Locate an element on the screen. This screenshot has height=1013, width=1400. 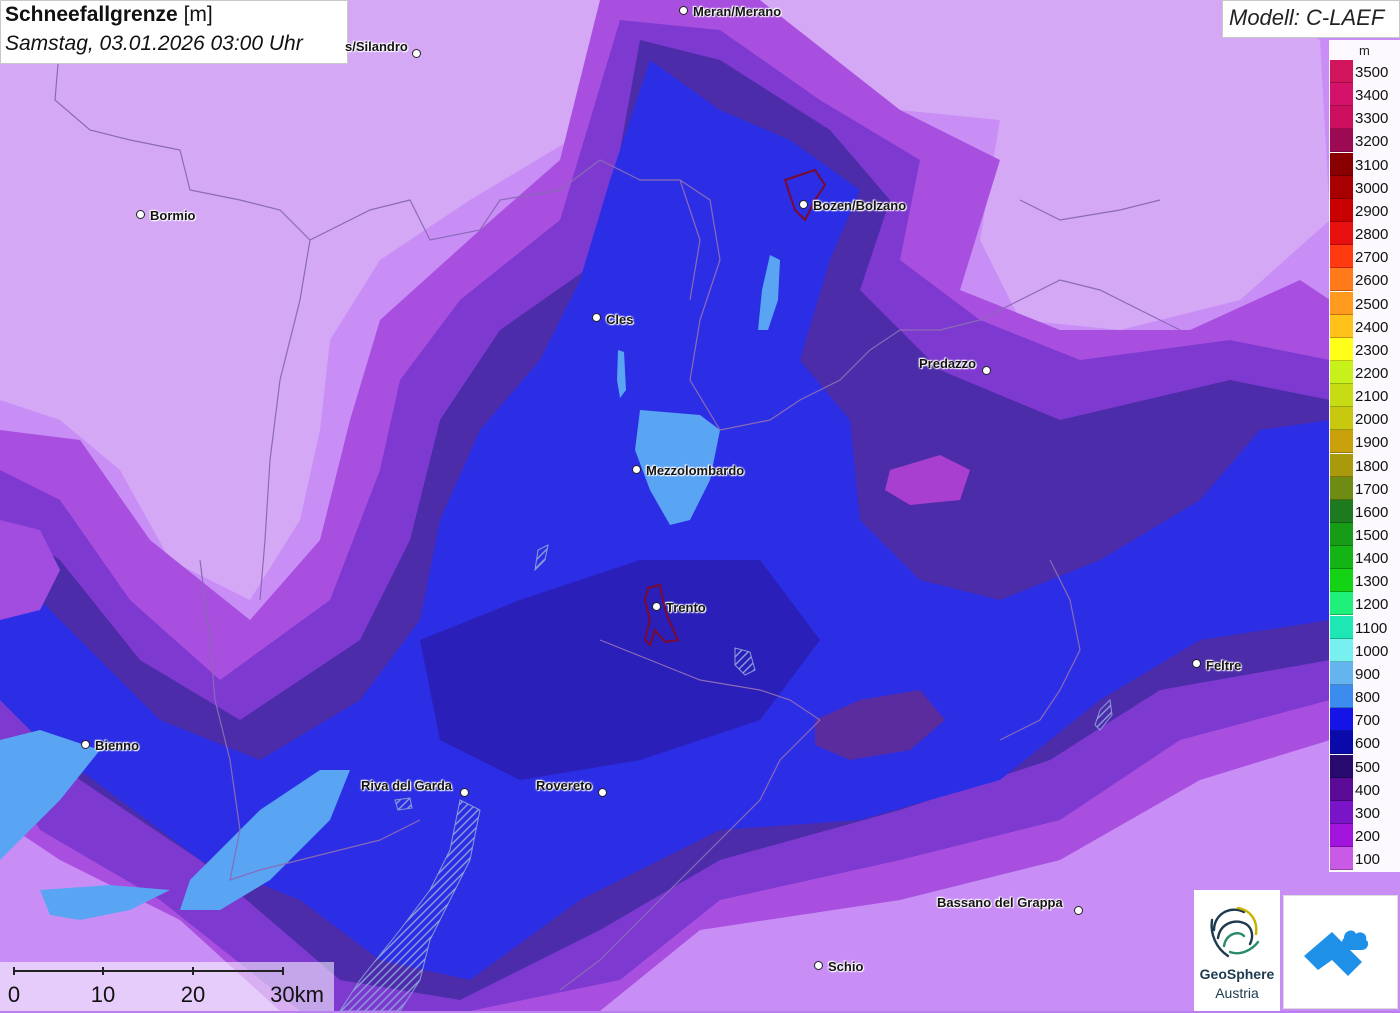
legend-label: 2800 is located at coordinates (1372, 235).